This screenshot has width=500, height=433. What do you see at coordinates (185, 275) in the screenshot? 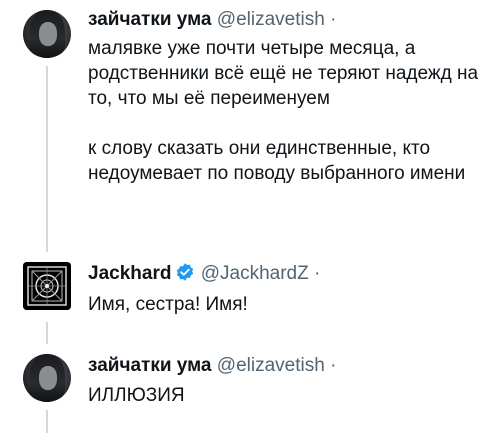
I see `verified-badge-icon` at bounding box center [185, 275].